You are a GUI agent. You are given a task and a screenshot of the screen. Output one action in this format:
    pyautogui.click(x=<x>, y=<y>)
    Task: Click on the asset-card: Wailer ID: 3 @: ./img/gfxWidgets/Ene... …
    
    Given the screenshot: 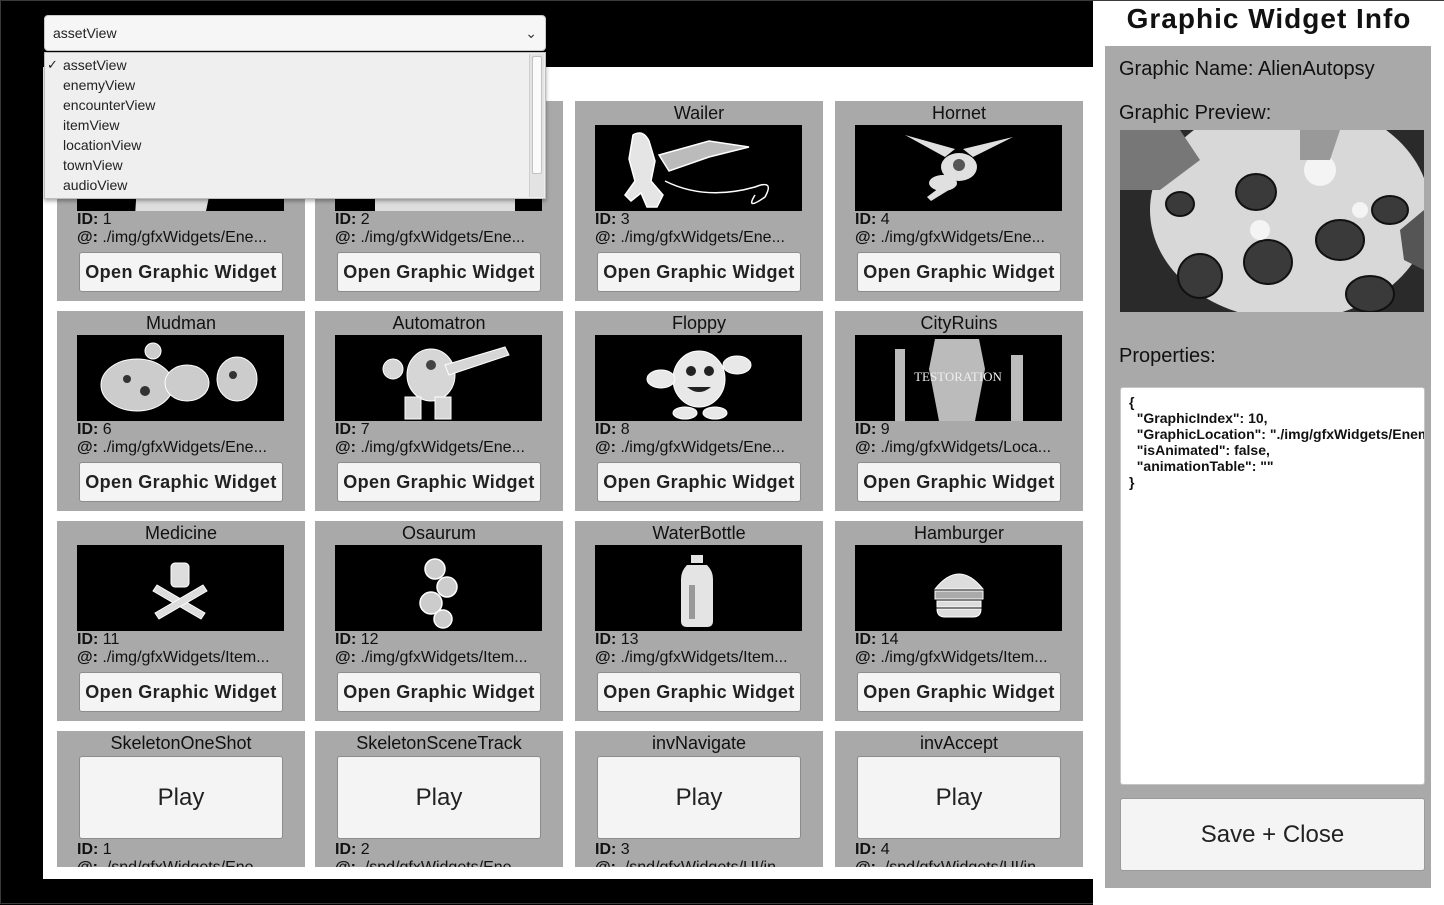 What is the action you would take?
    pyautogui.click(x=699, y=201)
    